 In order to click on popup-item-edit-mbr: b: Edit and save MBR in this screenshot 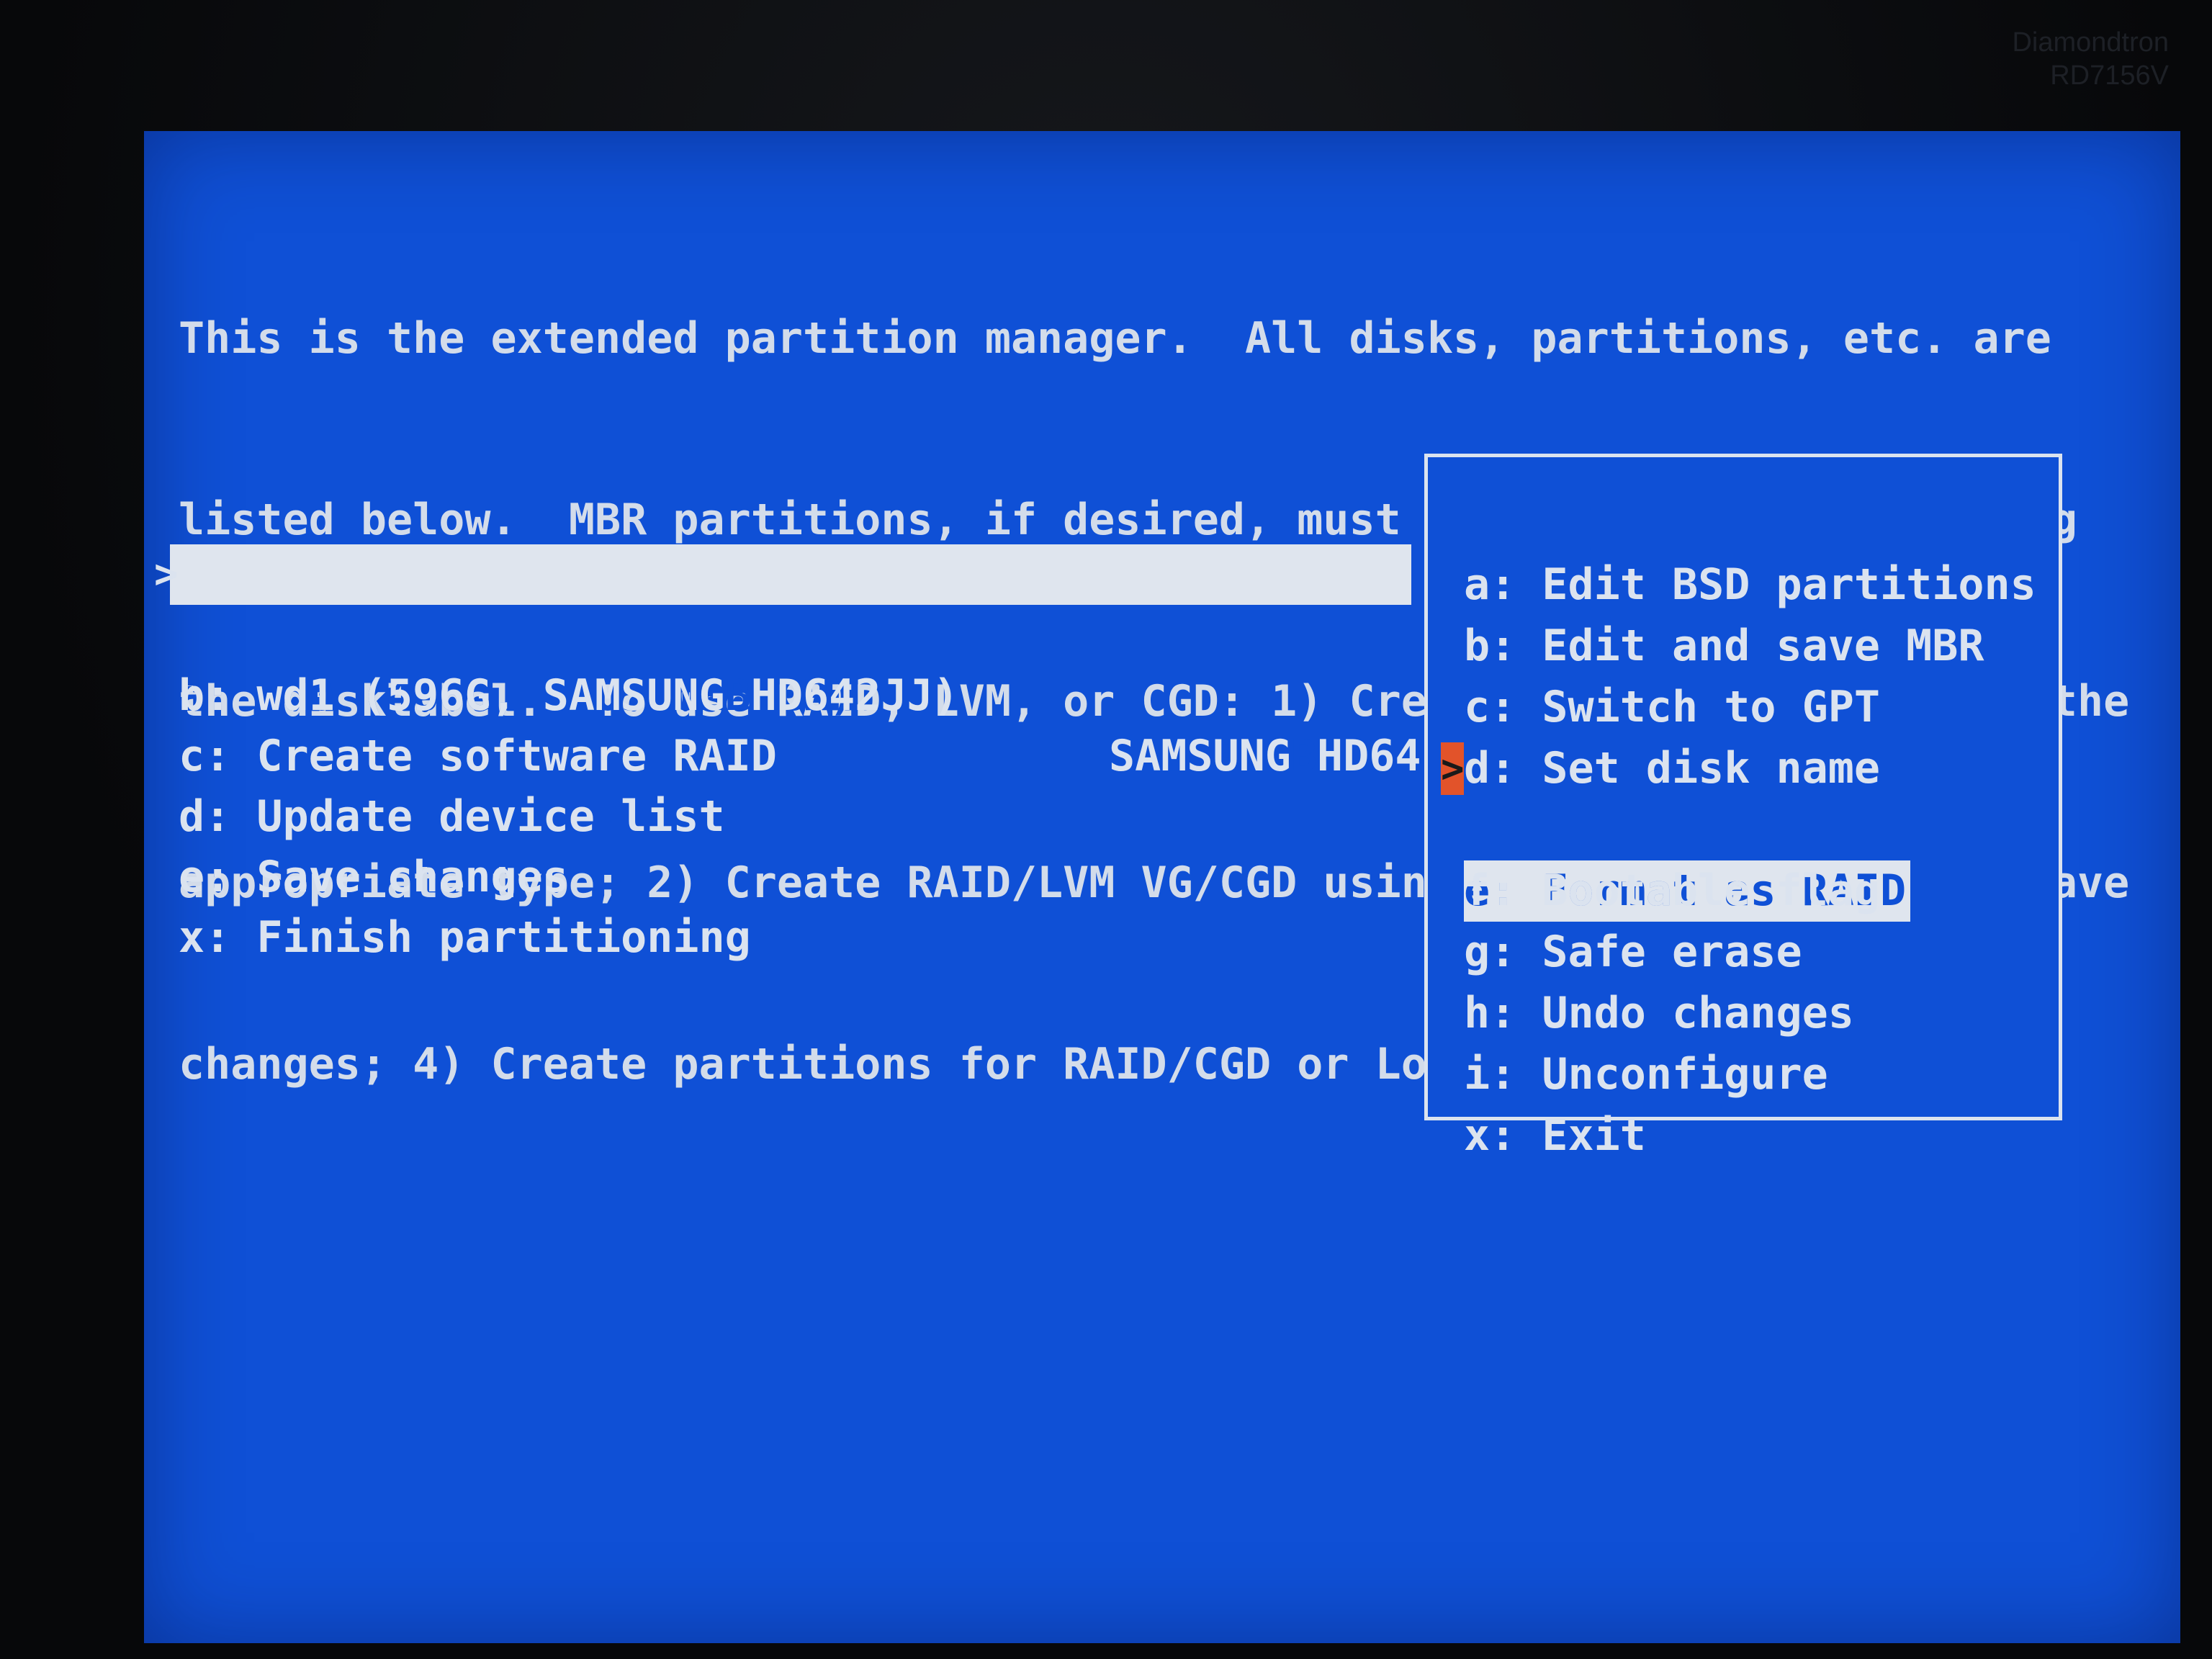, I will do `click(1743, 612)`.